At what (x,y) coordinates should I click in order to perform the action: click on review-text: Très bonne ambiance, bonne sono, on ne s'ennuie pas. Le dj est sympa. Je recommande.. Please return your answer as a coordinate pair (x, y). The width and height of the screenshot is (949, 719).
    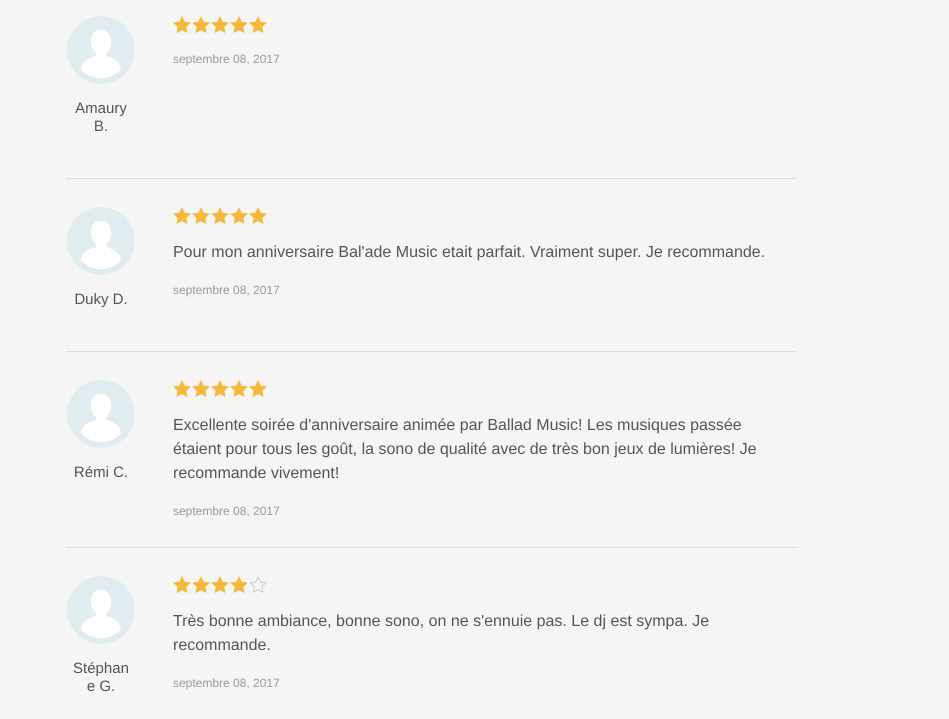
    Looking at the image, I should click on (441, 634).